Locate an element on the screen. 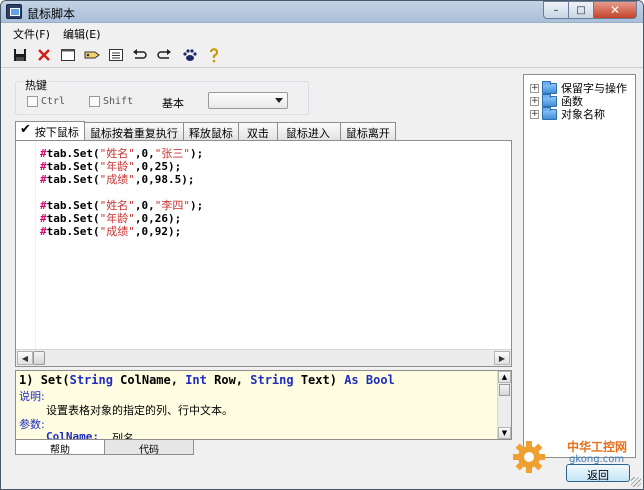 The height and width of the screenshot is (490, 644). scroll-left-button: ◀ is located at coordinates (25, 358).